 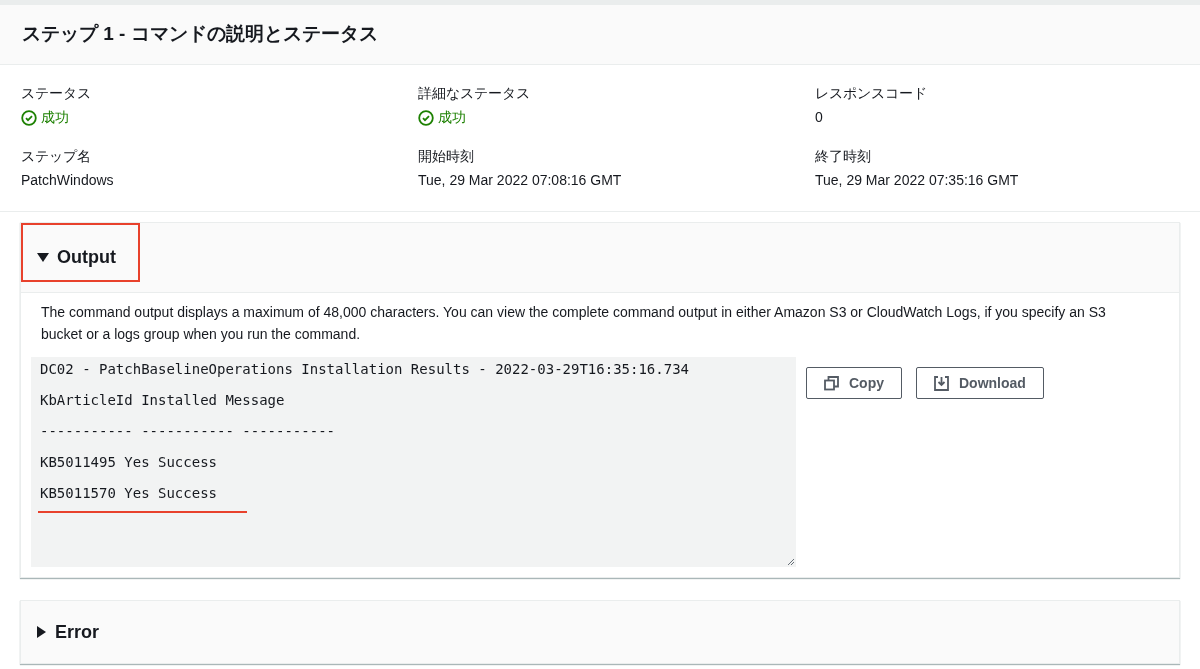 What do you see at coordinates (128, 462) in the screenshot?
I see `output-line: KB5011495 Yes Success` at bounding box center [128, 462].